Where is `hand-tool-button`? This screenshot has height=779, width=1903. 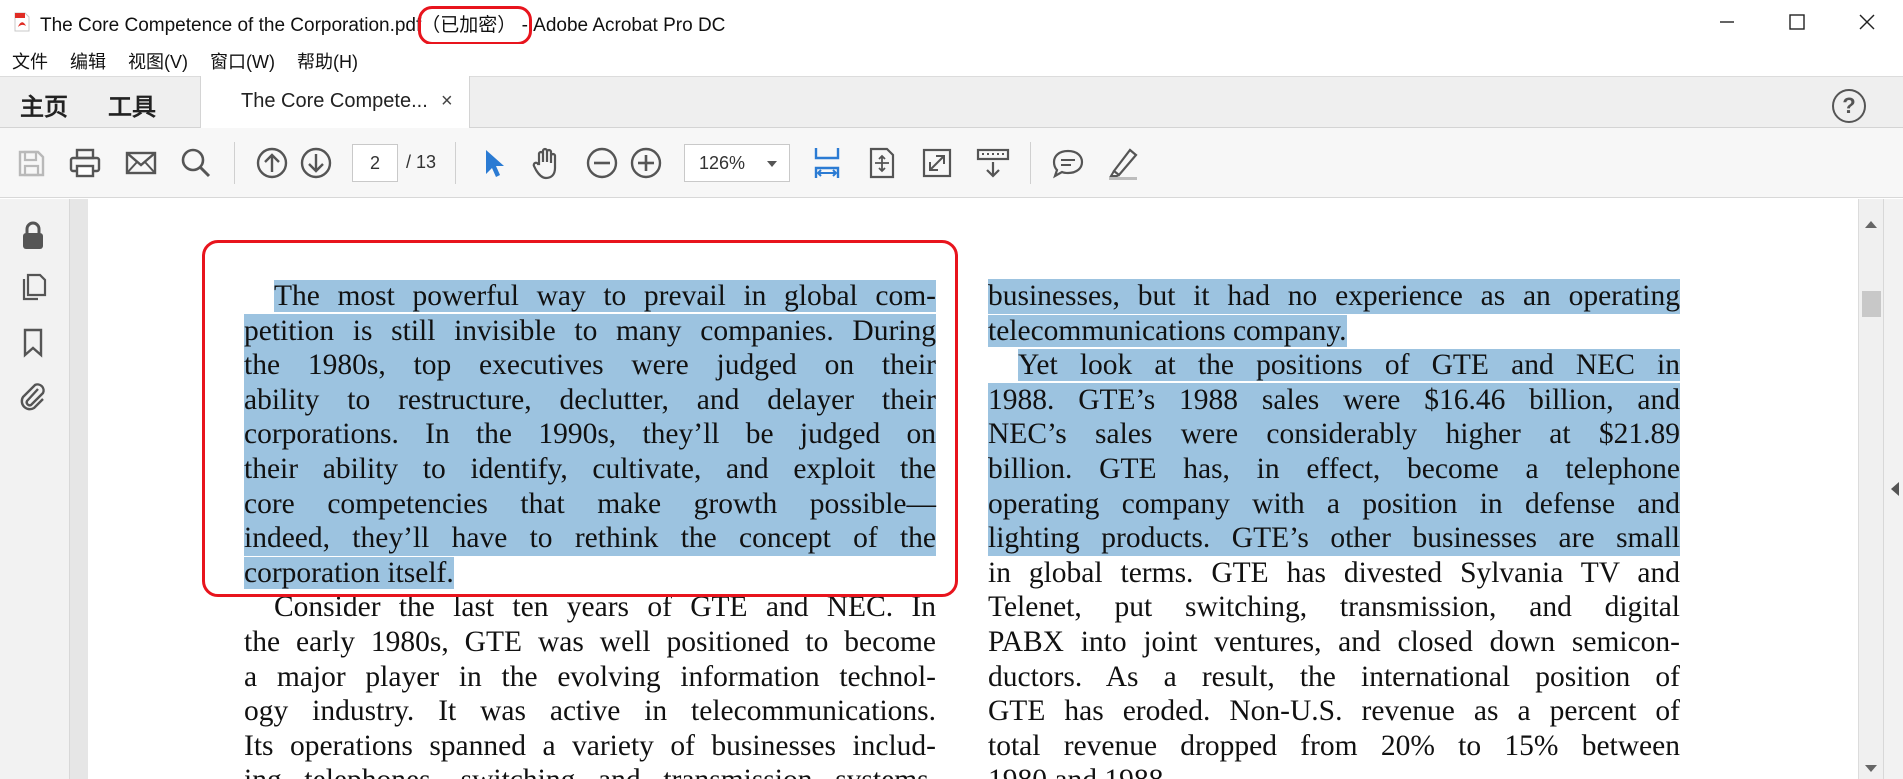 hand-tool-button is located at coordinates (547, 163).